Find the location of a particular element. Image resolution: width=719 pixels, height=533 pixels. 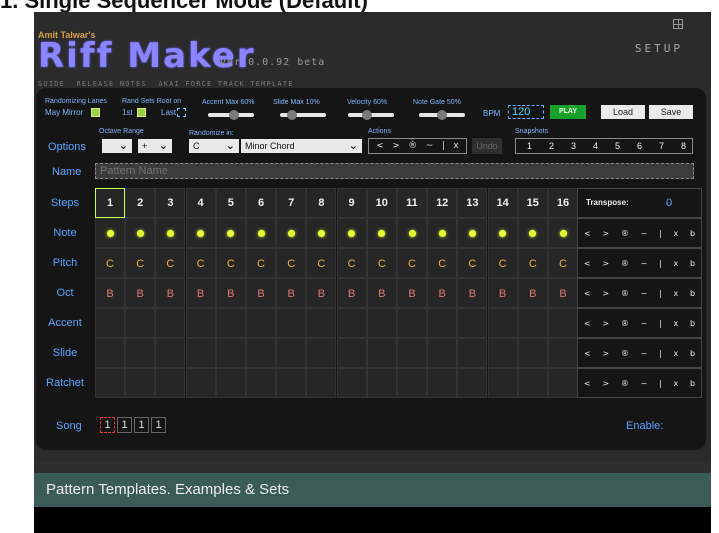

slide-randomize-button: ® is located at coordinates (625, 353).